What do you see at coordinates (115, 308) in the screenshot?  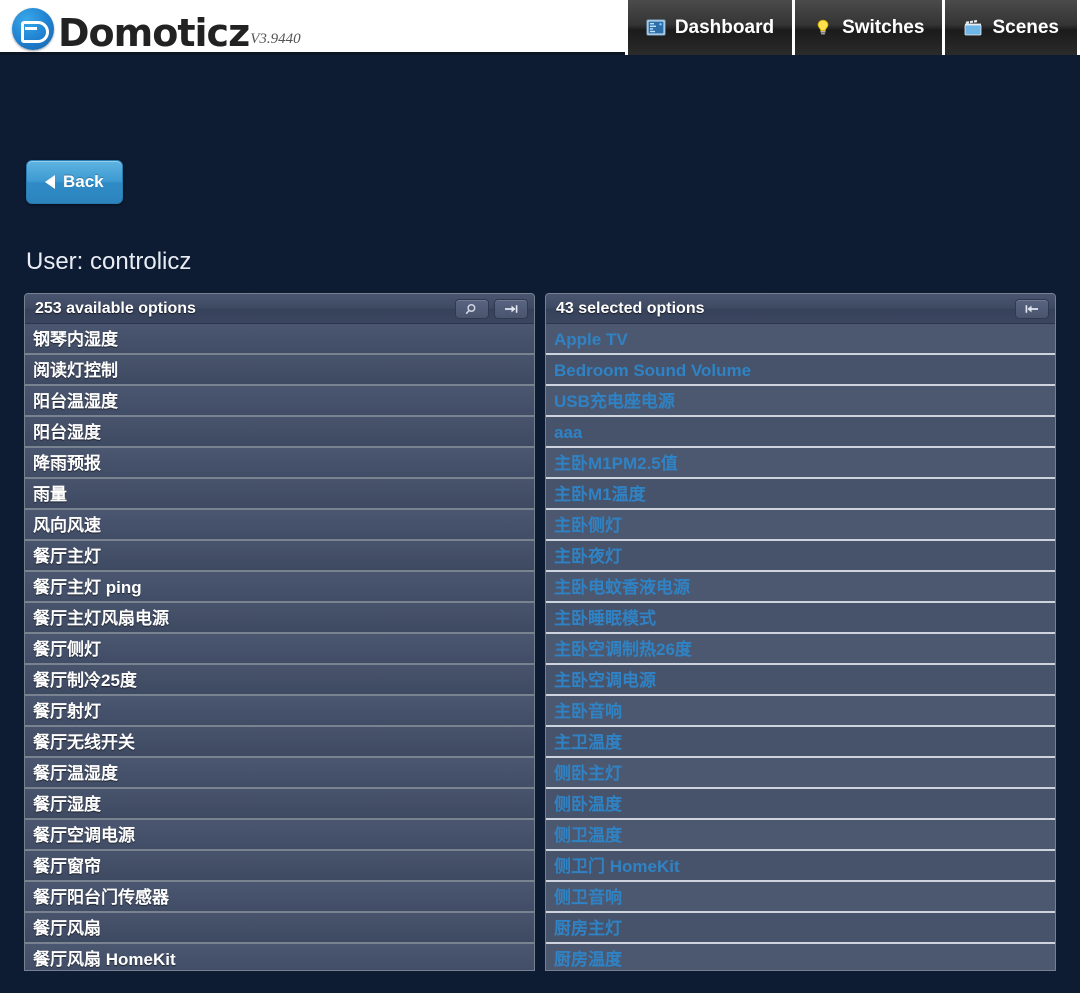 I see `available-options-title: 253 available options` at bounding box center [115, 308].